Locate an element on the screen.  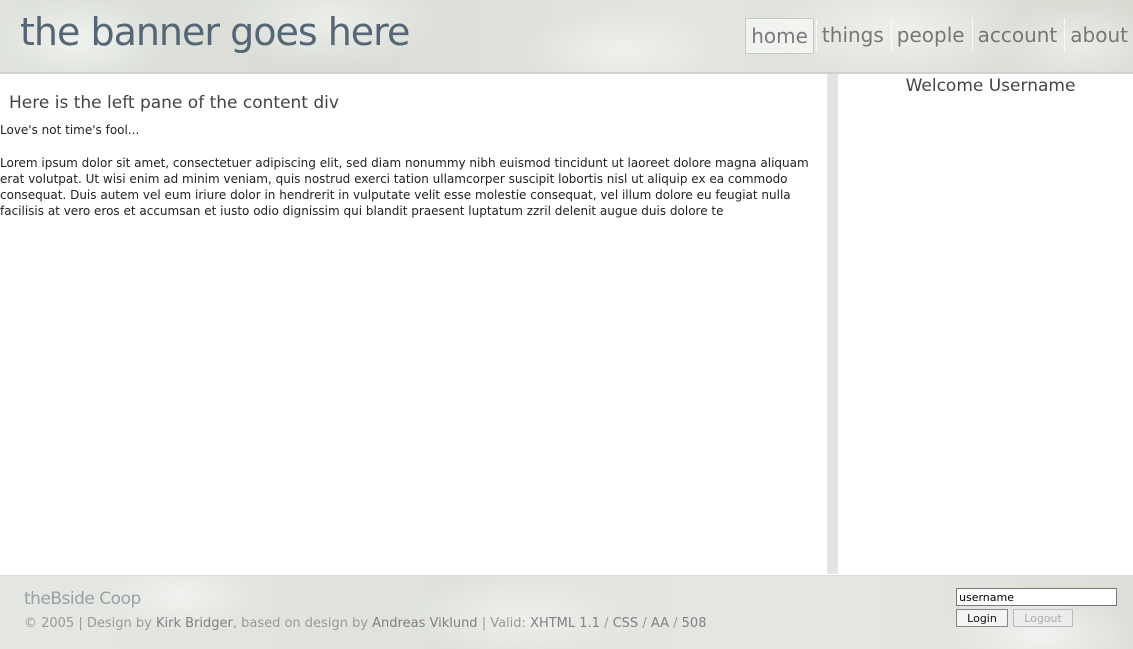
xhtml-link: XHTML 1.1 is located at coordinates (565, 623).